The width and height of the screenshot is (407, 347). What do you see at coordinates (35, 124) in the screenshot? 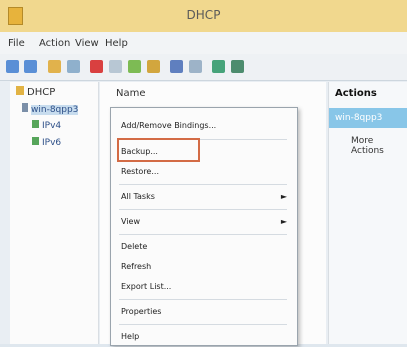
I see `ipv4-icon` at bounding box center [35, 124].